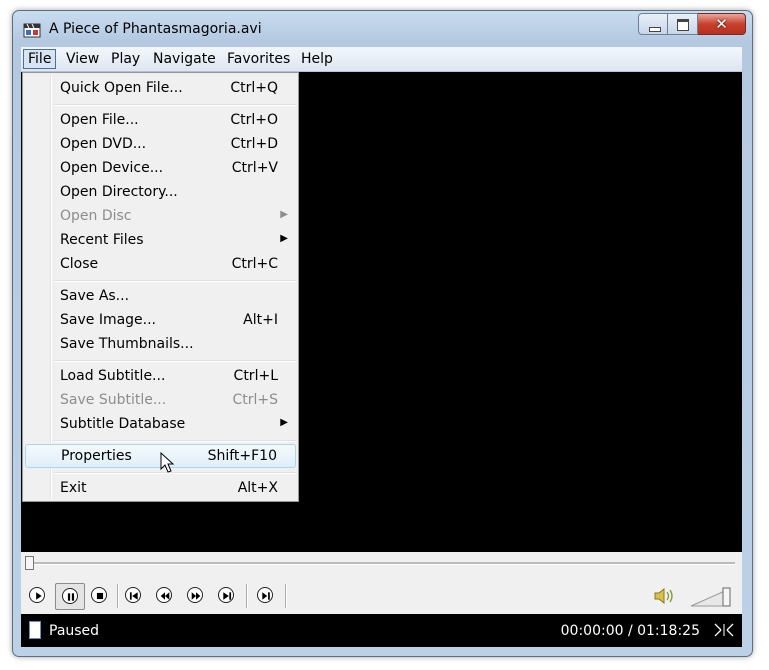 The image size is (769, 670). I want to click on close-button: ✕, so click(722, 24).